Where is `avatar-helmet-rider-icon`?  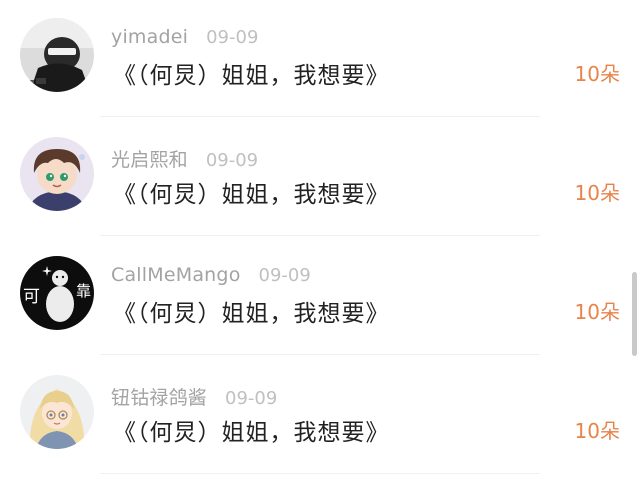 avatar-helmet-rider-icon is located at coordinates (57, 55).